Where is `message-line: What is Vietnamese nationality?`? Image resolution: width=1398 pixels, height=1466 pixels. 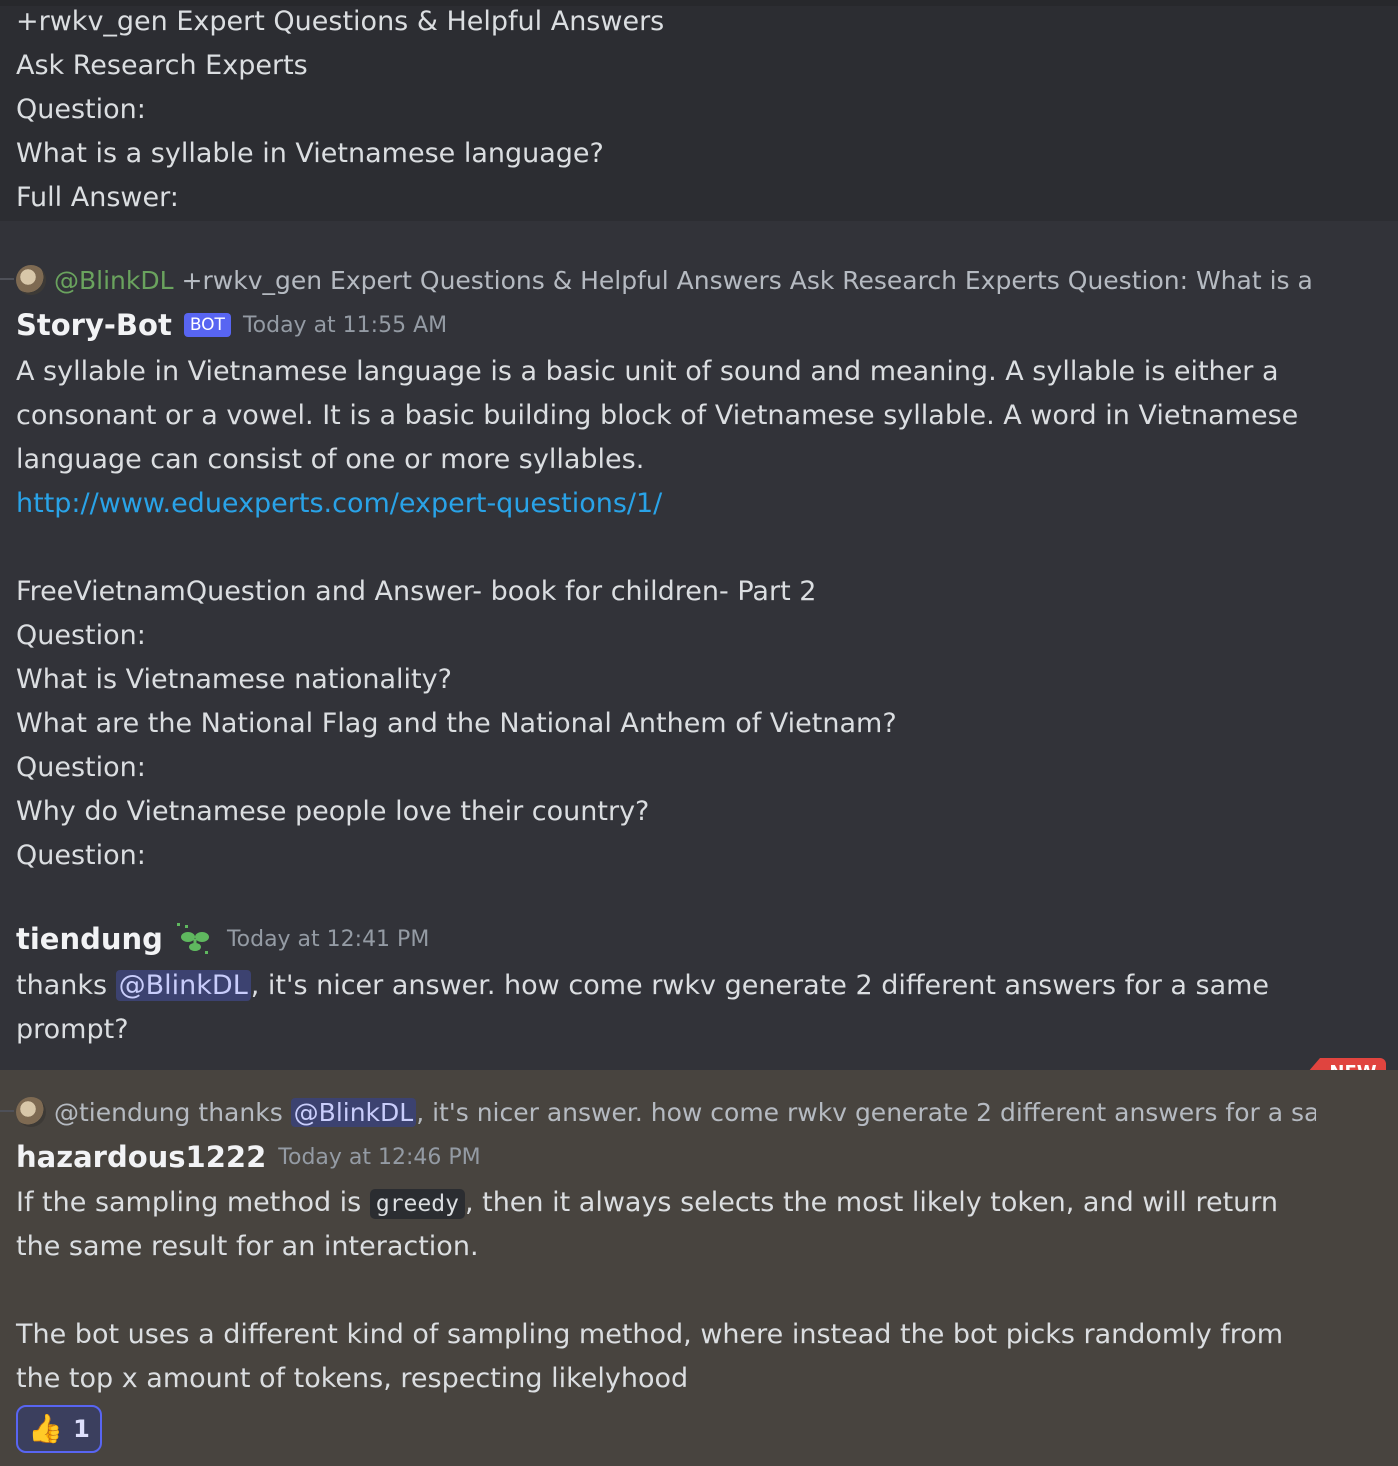 message-line: What is Vietnamese nationality? is located at coordinates (234, 679).